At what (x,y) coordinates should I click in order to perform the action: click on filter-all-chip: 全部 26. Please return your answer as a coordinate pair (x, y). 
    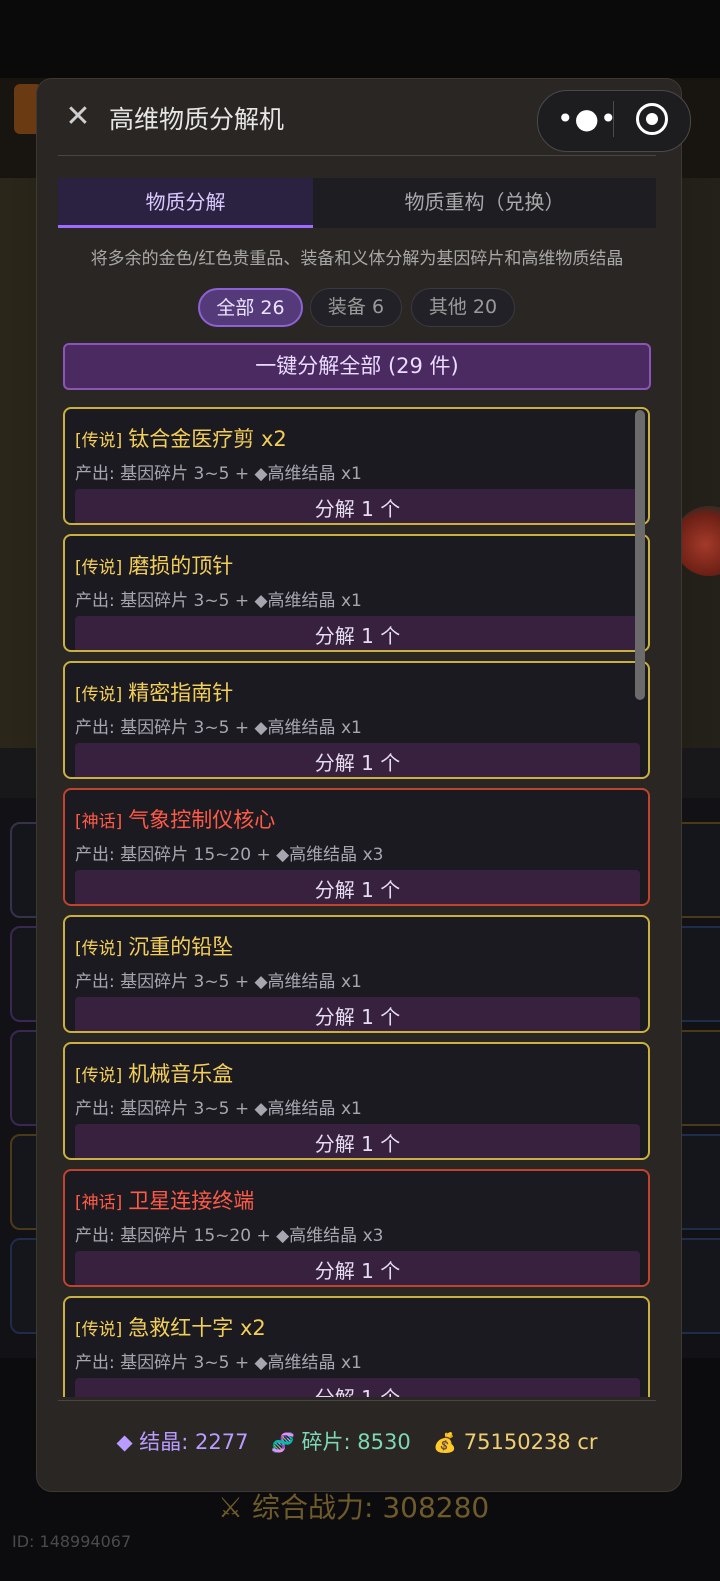
    Looking at the image, I should click on (250, 307).